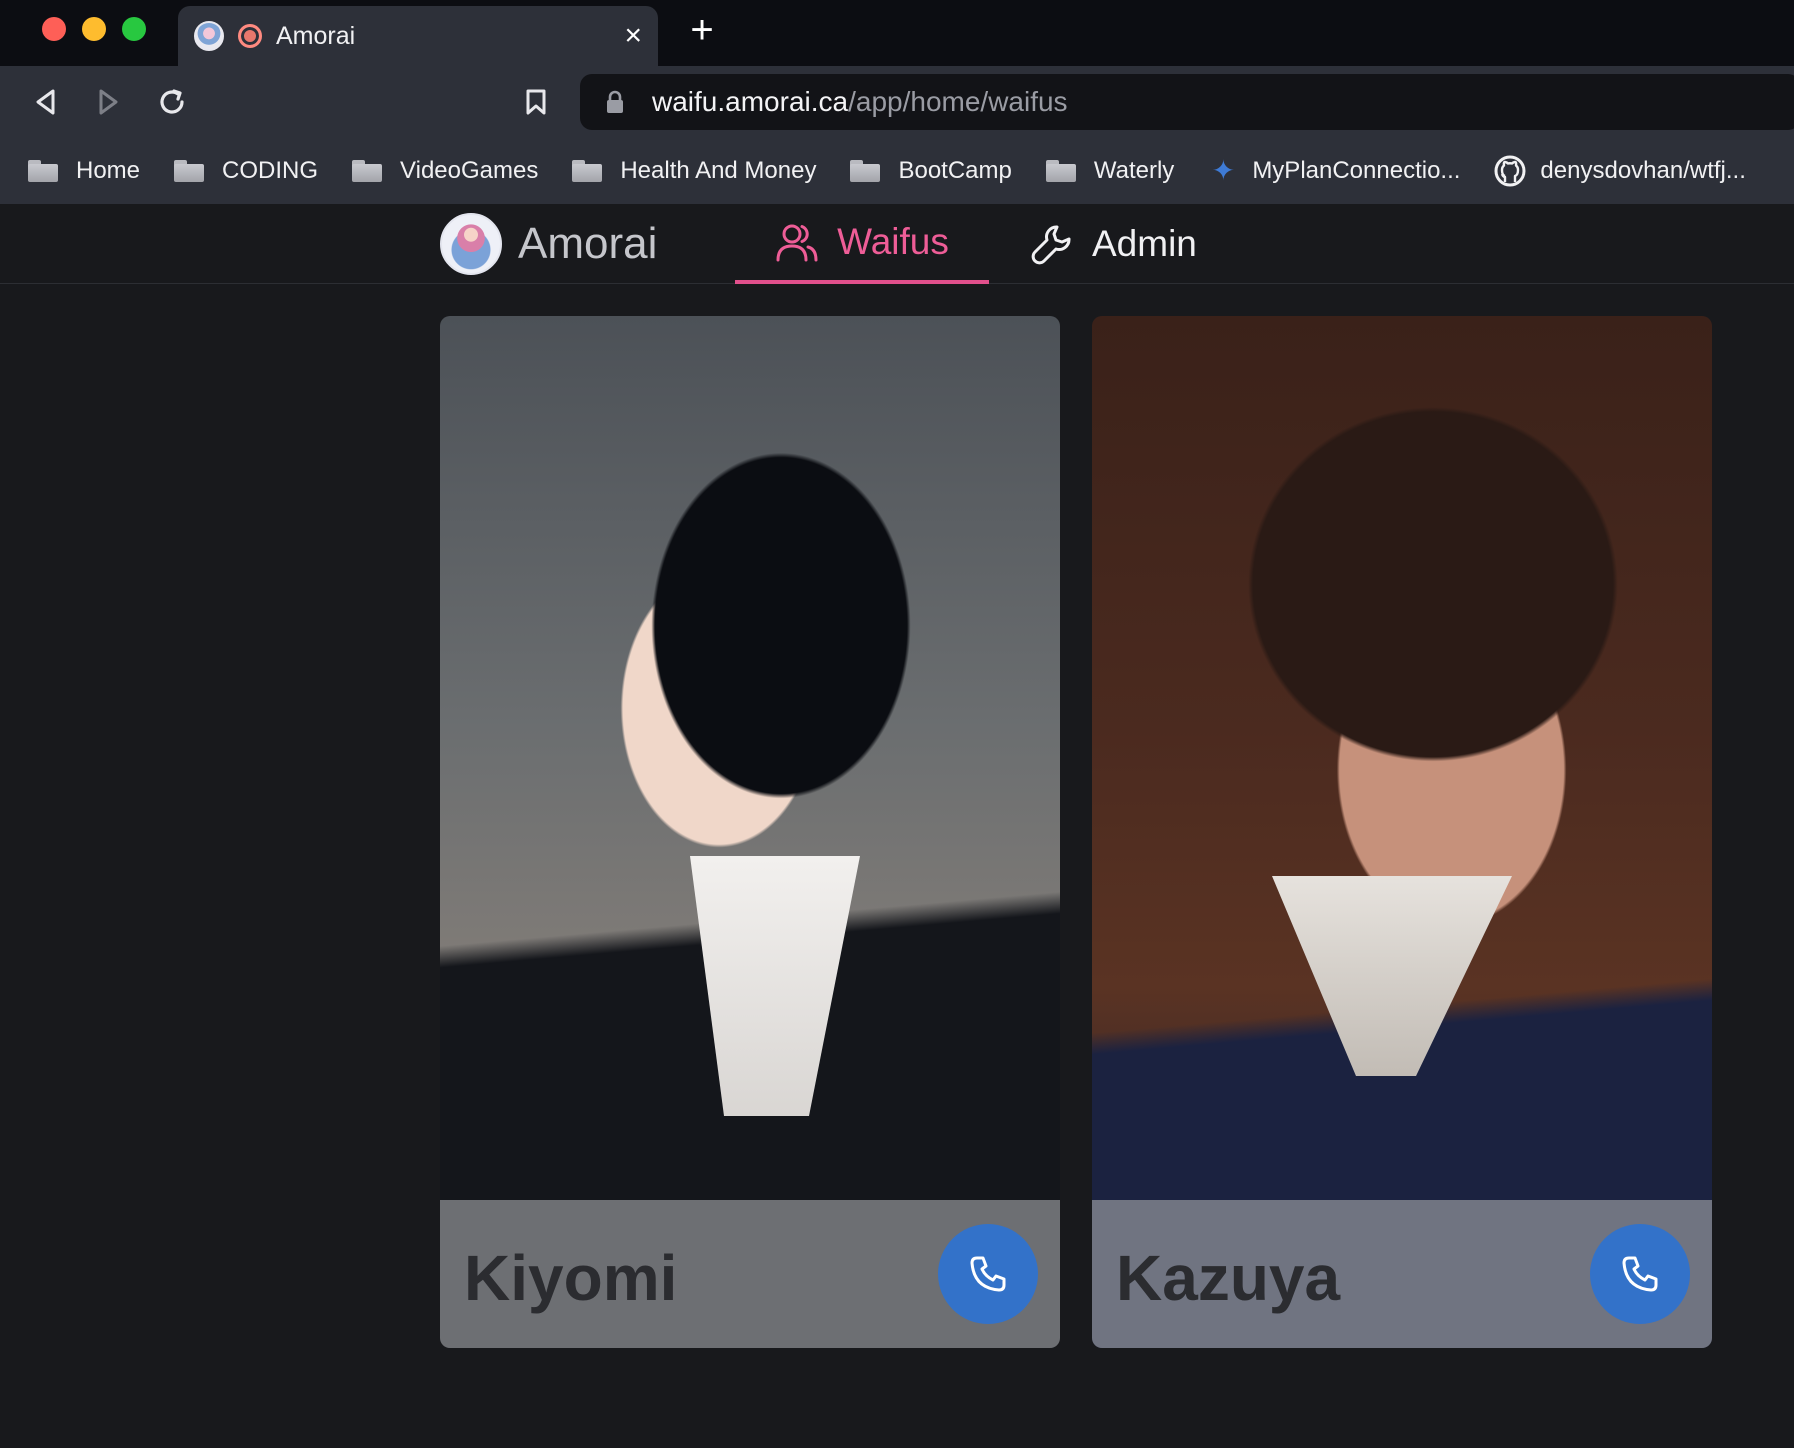 Image resolution: width=1794 pixels, height=1448 pixels. I want to click on bookmark-label: Waterly, so click(1134, 170).